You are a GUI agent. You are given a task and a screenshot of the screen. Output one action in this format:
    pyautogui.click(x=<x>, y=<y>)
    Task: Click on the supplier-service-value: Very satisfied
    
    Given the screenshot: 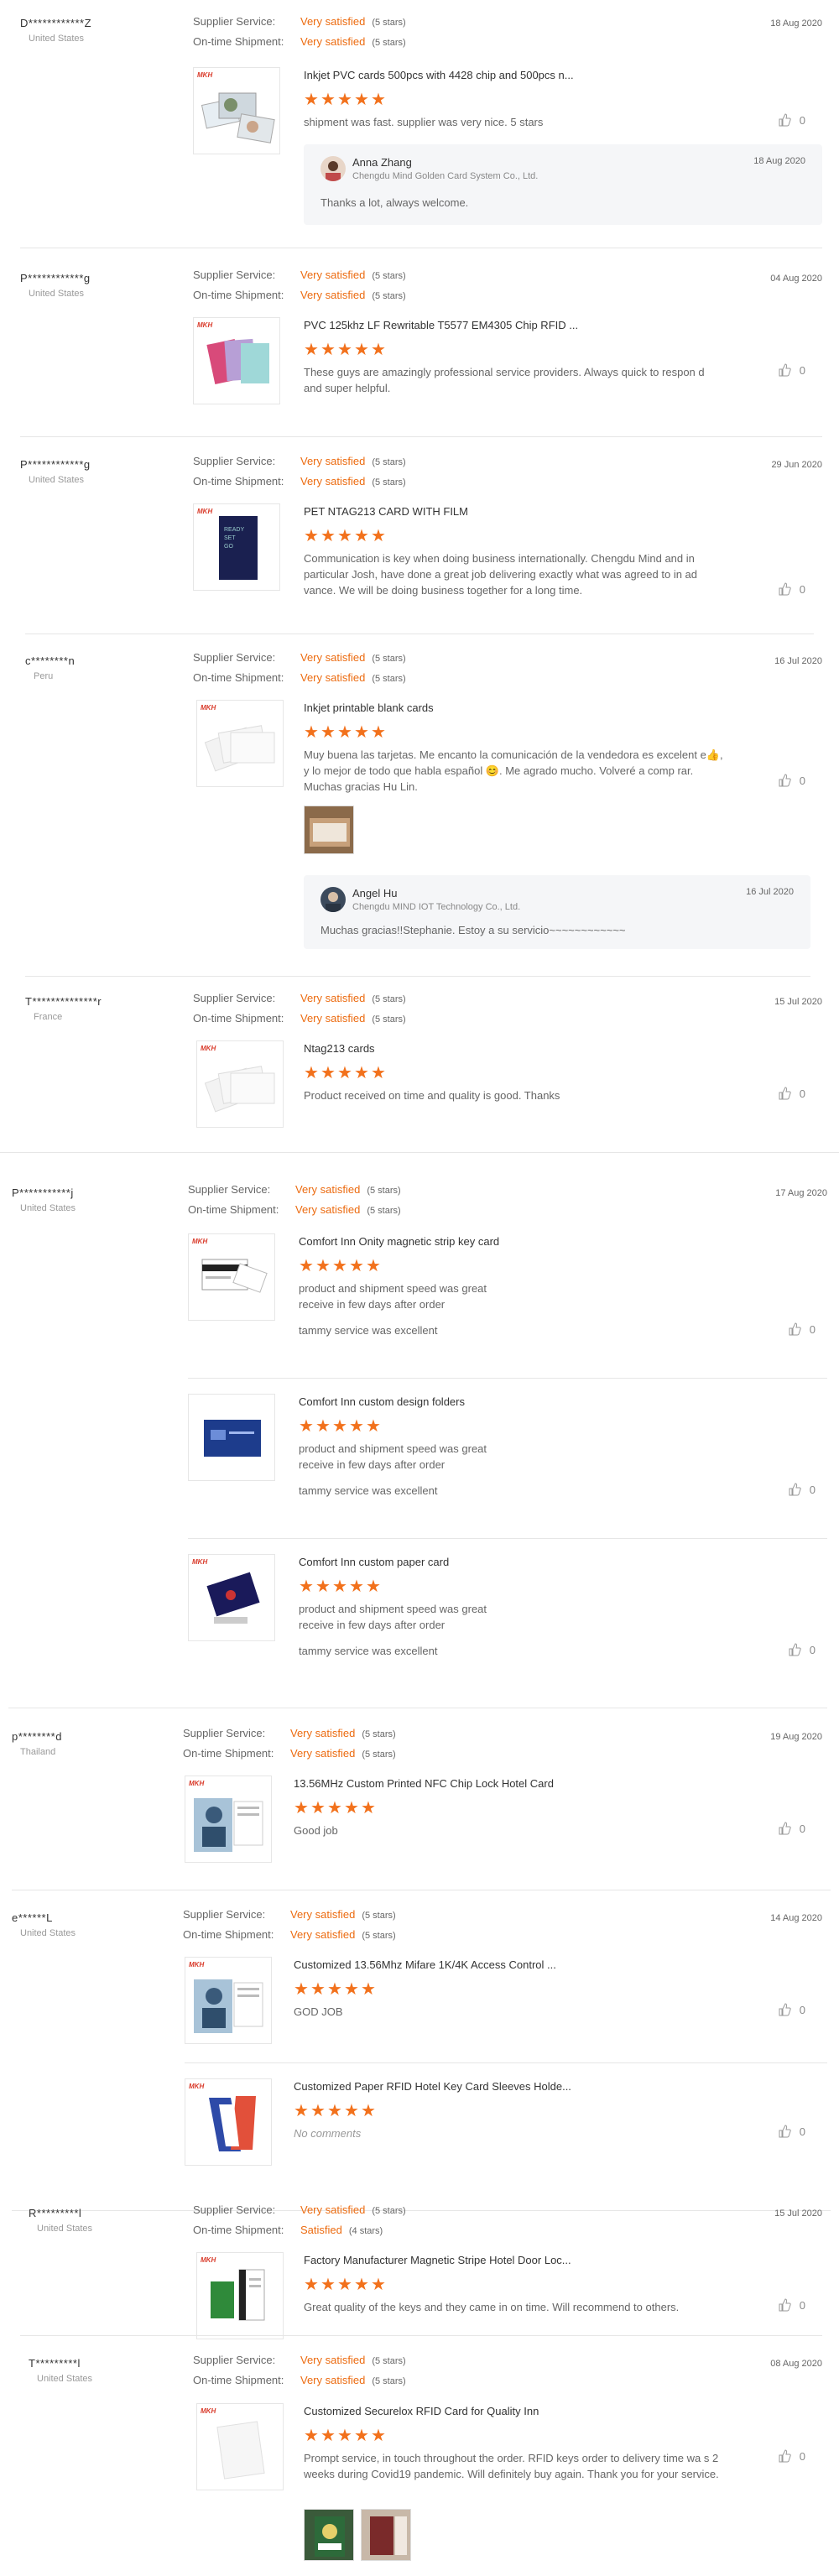 What is the action you would take?
    pyautogui.click(x=333, y=2209)
    